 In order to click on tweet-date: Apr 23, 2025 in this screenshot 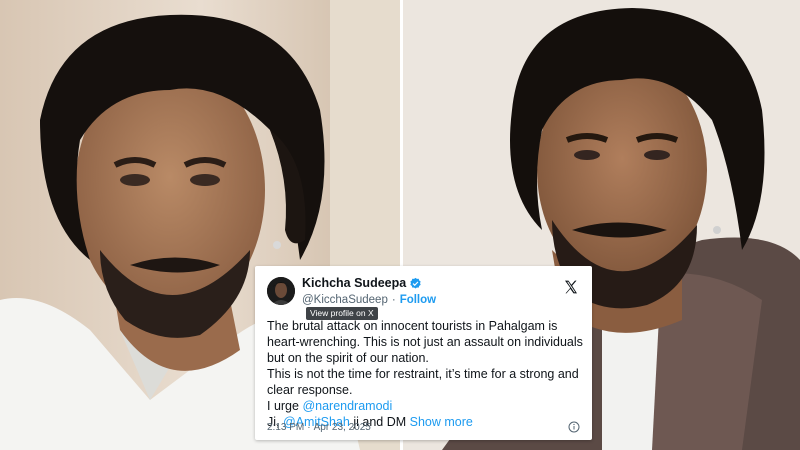, I will do `click(342, 427)`.